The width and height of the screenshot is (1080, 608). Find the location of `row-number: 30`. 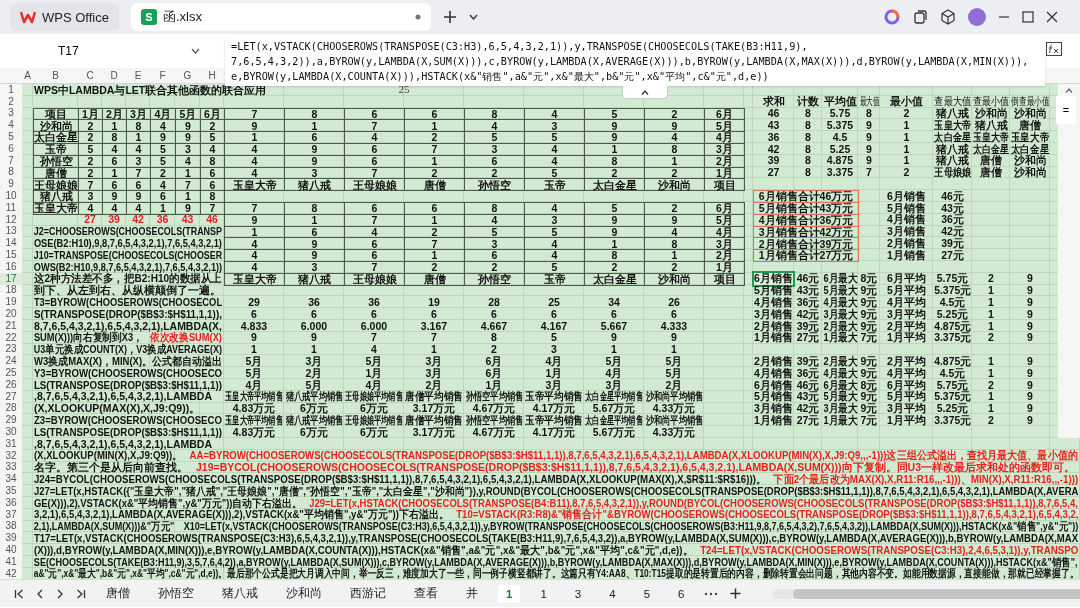

row-number: 30 is located at coordinates (11, 432).